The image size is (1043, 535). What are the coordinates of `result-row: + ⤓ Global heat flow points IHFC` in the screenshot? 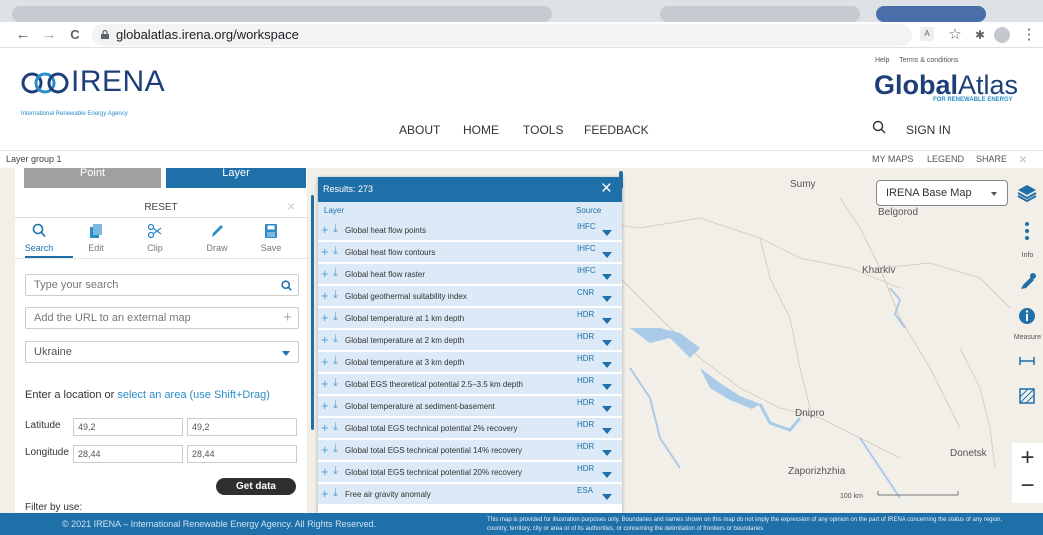 It's located at (470, 230).